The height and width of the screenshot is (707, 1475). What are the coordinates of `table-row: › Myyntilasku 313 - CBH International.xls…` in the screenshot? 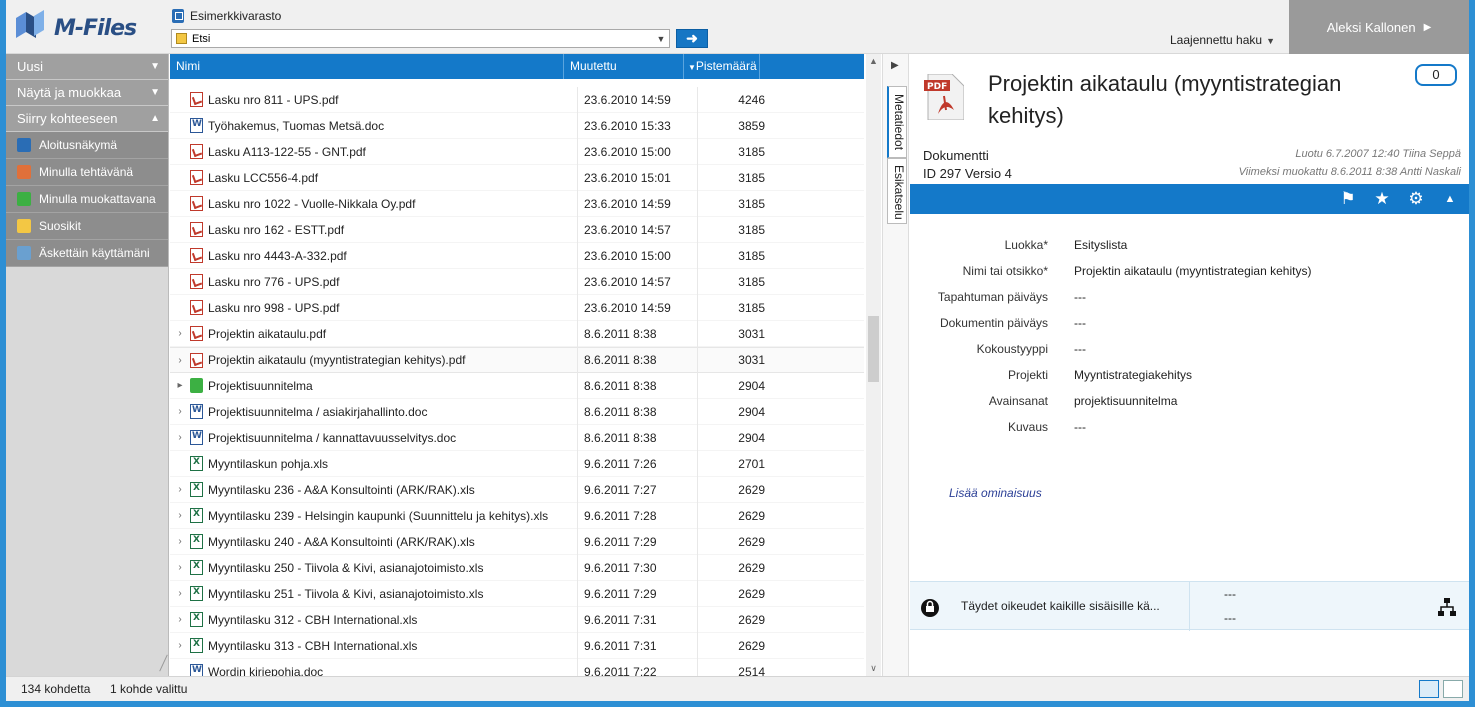 It's located at (517, 645).